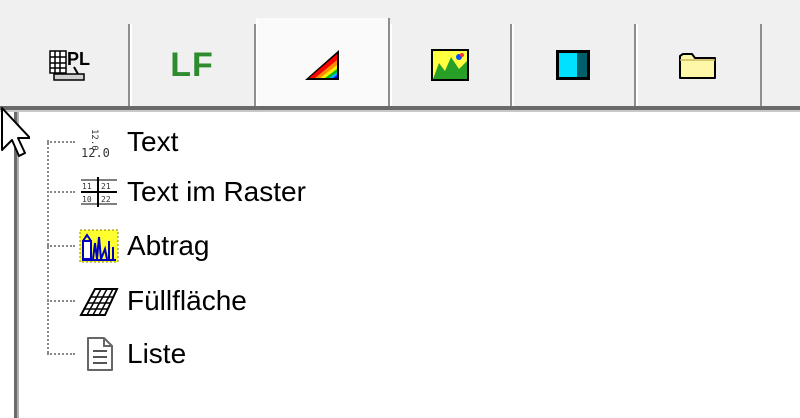  What do you see at coordinates (95, 144) in the screenshot?
I see `text-number-icon: 12.0 12.0` at bounding box center [95, 144].